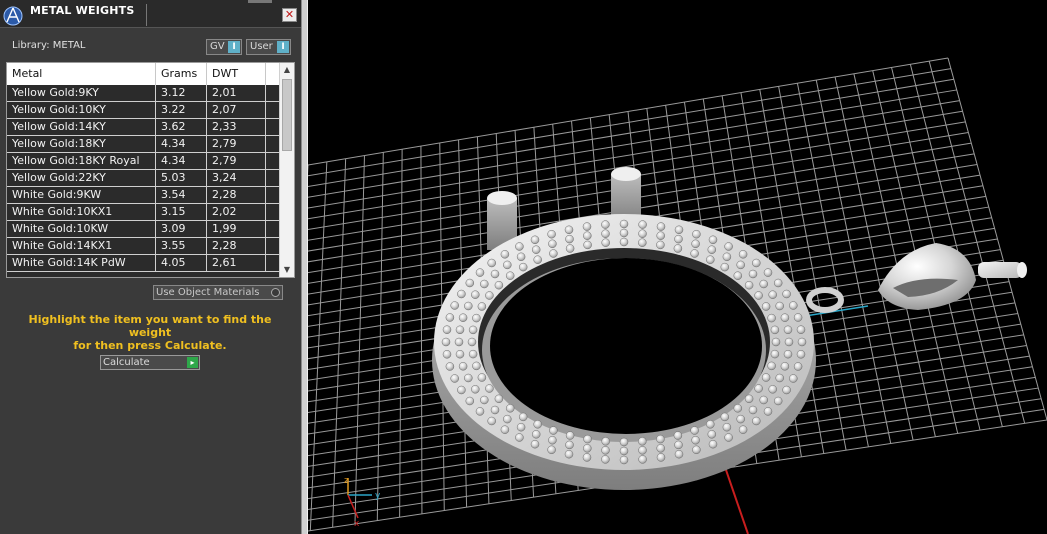  What do you see at coordinates (236, 74) in the screenshot?
I see `column-header-dwt: DWT` at bounding box center [236, 74].